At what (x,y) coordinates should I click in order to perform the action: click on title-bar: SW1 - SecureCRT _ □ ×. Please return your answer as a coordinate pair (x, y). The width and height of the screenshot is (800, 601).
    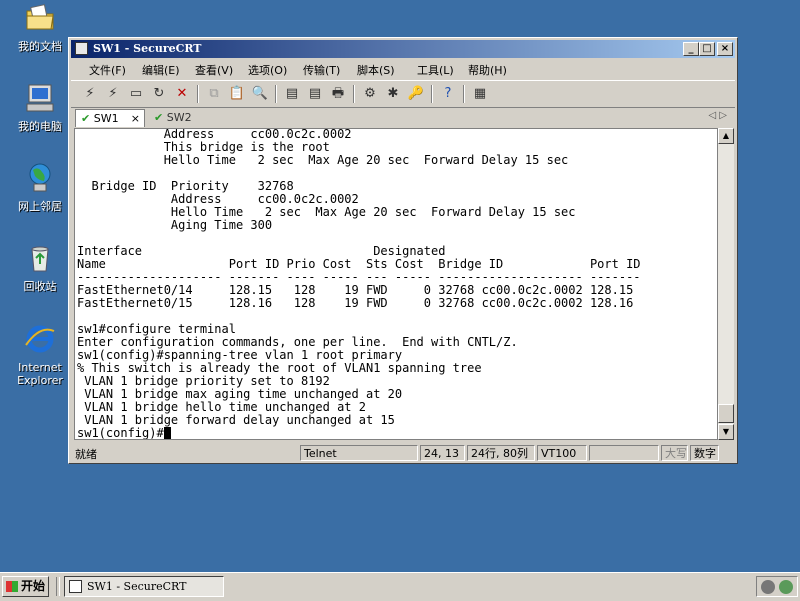
    Looking at the image, I should click on (403, 49).